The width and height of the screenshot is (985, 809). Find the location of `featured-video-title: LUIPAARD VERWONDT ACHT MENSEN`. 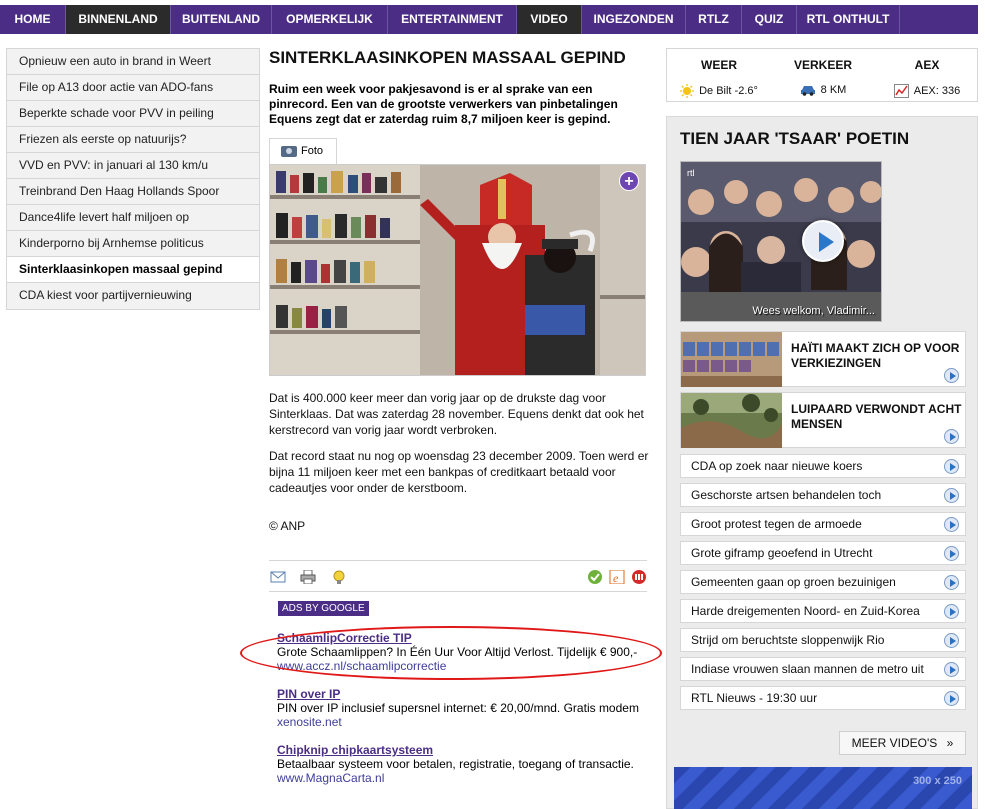

featured-video-title: LUIPAARD VERWONDT ACHT MENSEN is located at coordinates (876, 416).